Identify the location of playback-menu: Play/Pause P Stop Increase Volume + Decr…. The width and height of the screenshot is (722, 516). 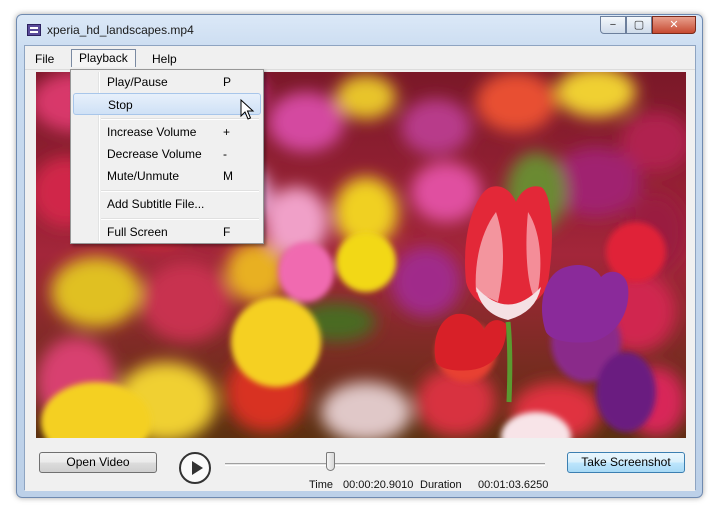
(167, 156).